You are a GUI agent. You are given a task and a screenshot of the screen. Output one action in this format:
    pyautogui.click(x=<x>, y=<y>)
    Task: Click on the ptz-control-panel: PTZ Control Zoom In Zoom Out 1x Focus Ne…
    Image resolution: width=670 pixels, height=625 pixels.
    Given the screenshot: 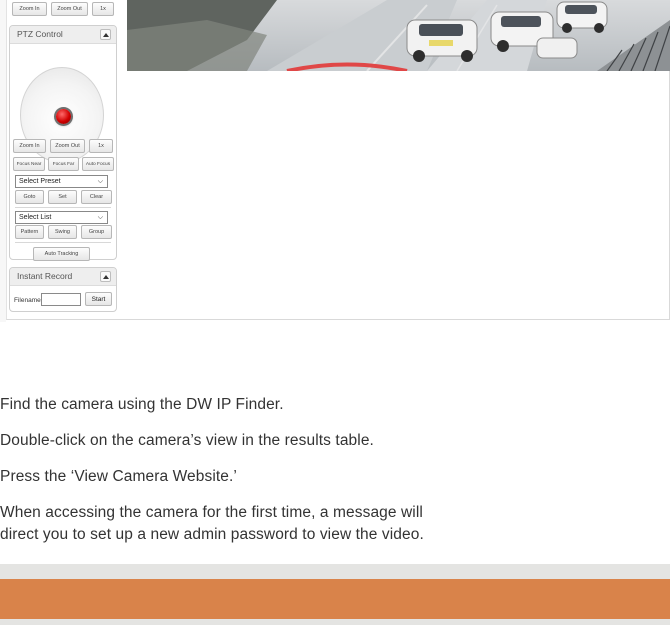 What is the action you would take?
    pyautogui.click(x=63, y=143)
    